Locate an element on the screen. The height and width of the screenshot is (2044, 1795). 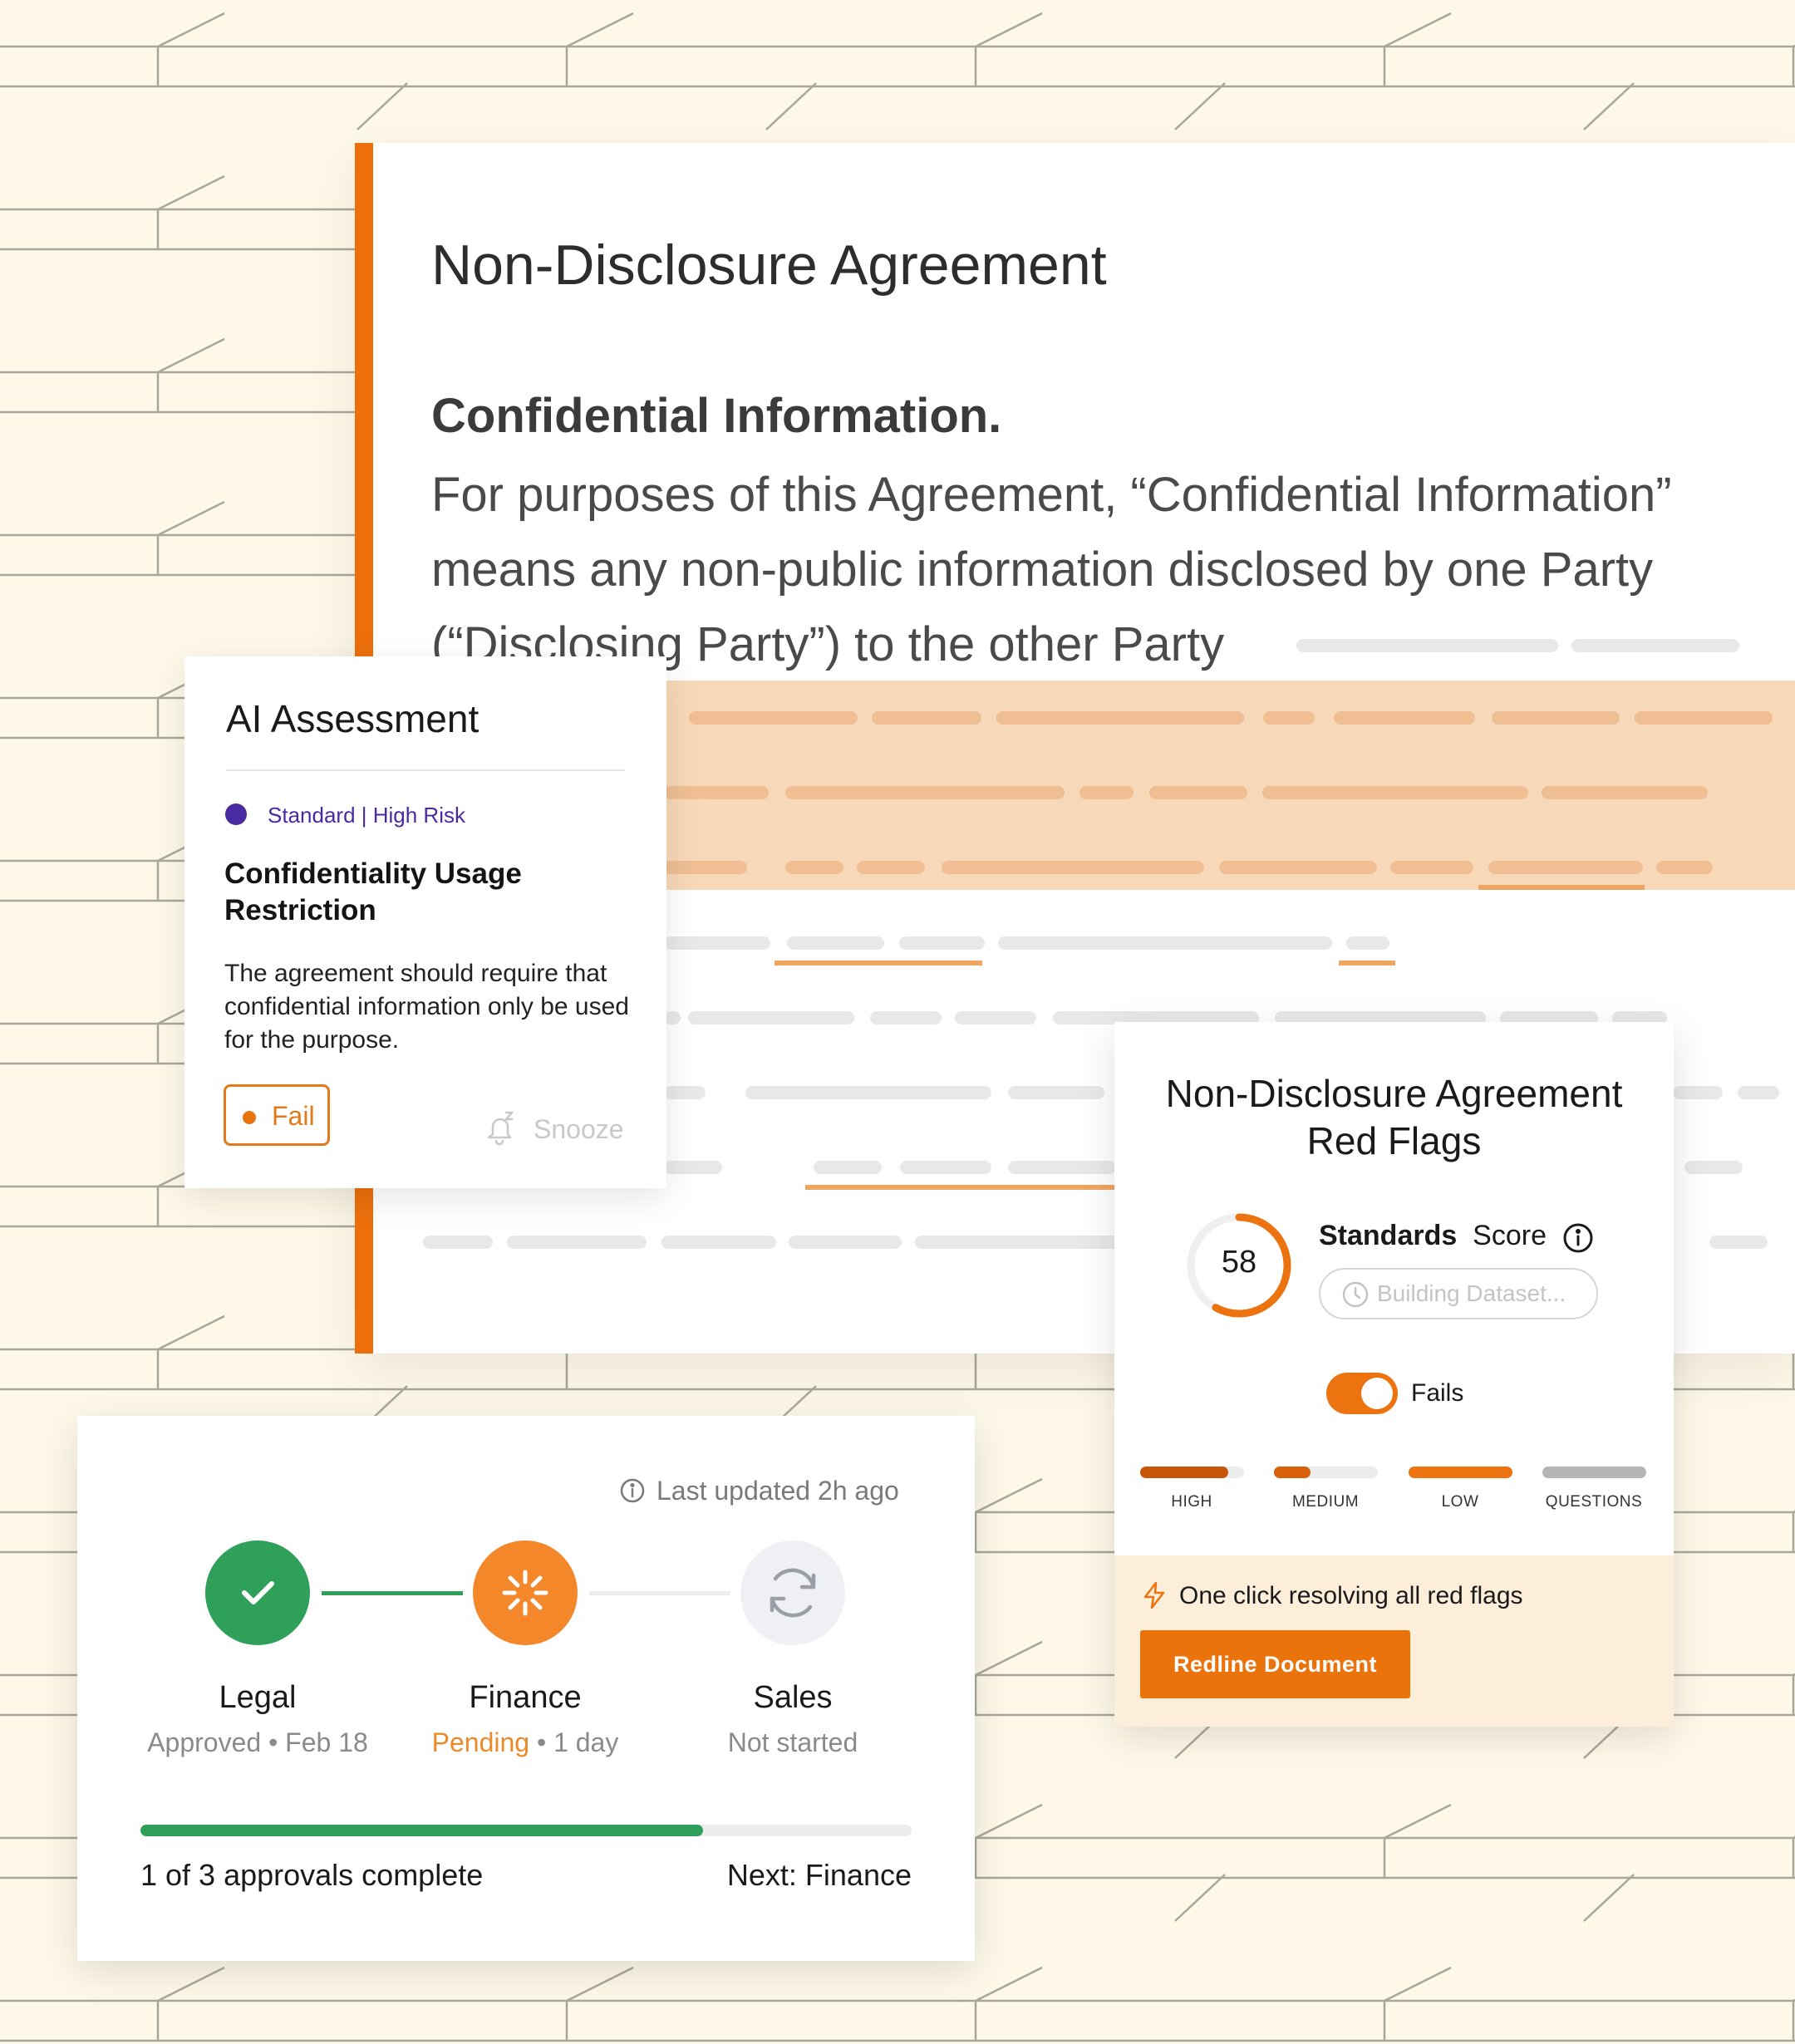
category-bar-questions is located at coordinates (1594, 1472).